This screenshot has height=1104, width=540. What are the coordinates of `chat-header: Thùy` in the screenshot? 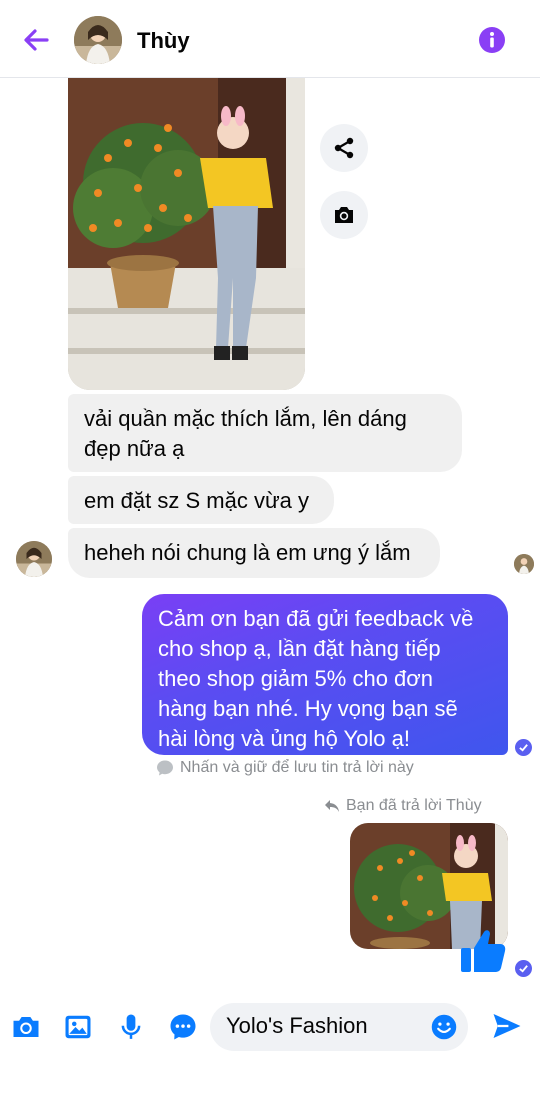 It's located at (270, 39).